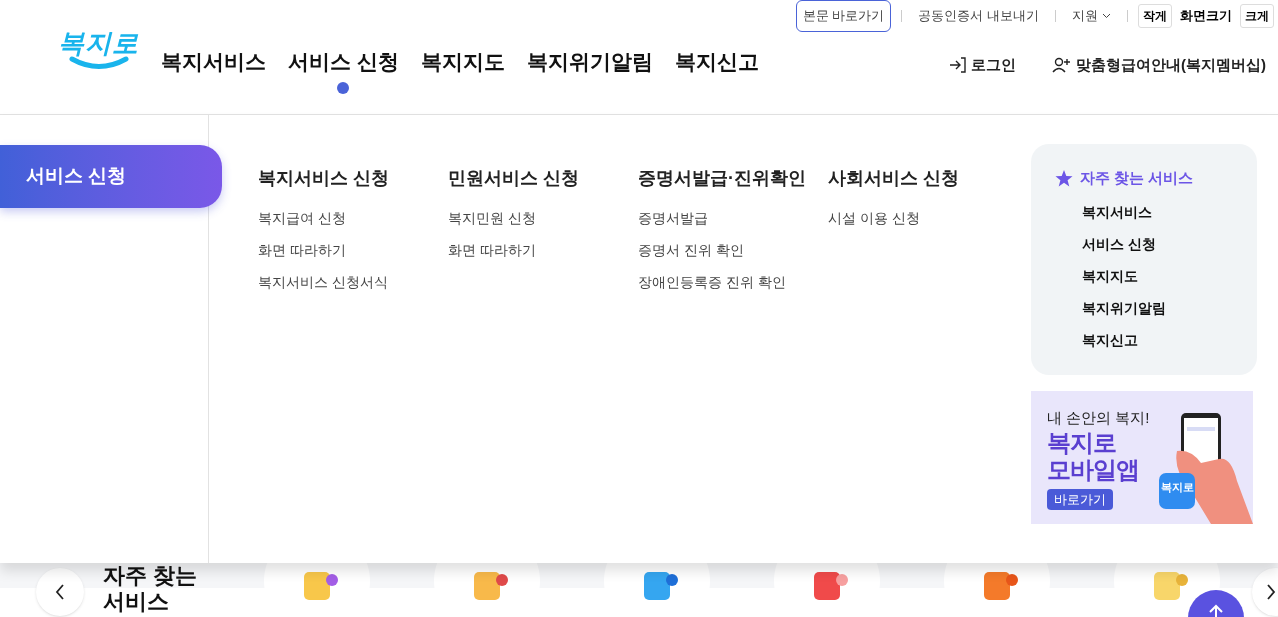 The height and width of the screenshot is (617, 1278). Describe the element at coordinates (978, 16) in the screenshot. I see `utility-link: 공동인증서 내보내기` at that location.